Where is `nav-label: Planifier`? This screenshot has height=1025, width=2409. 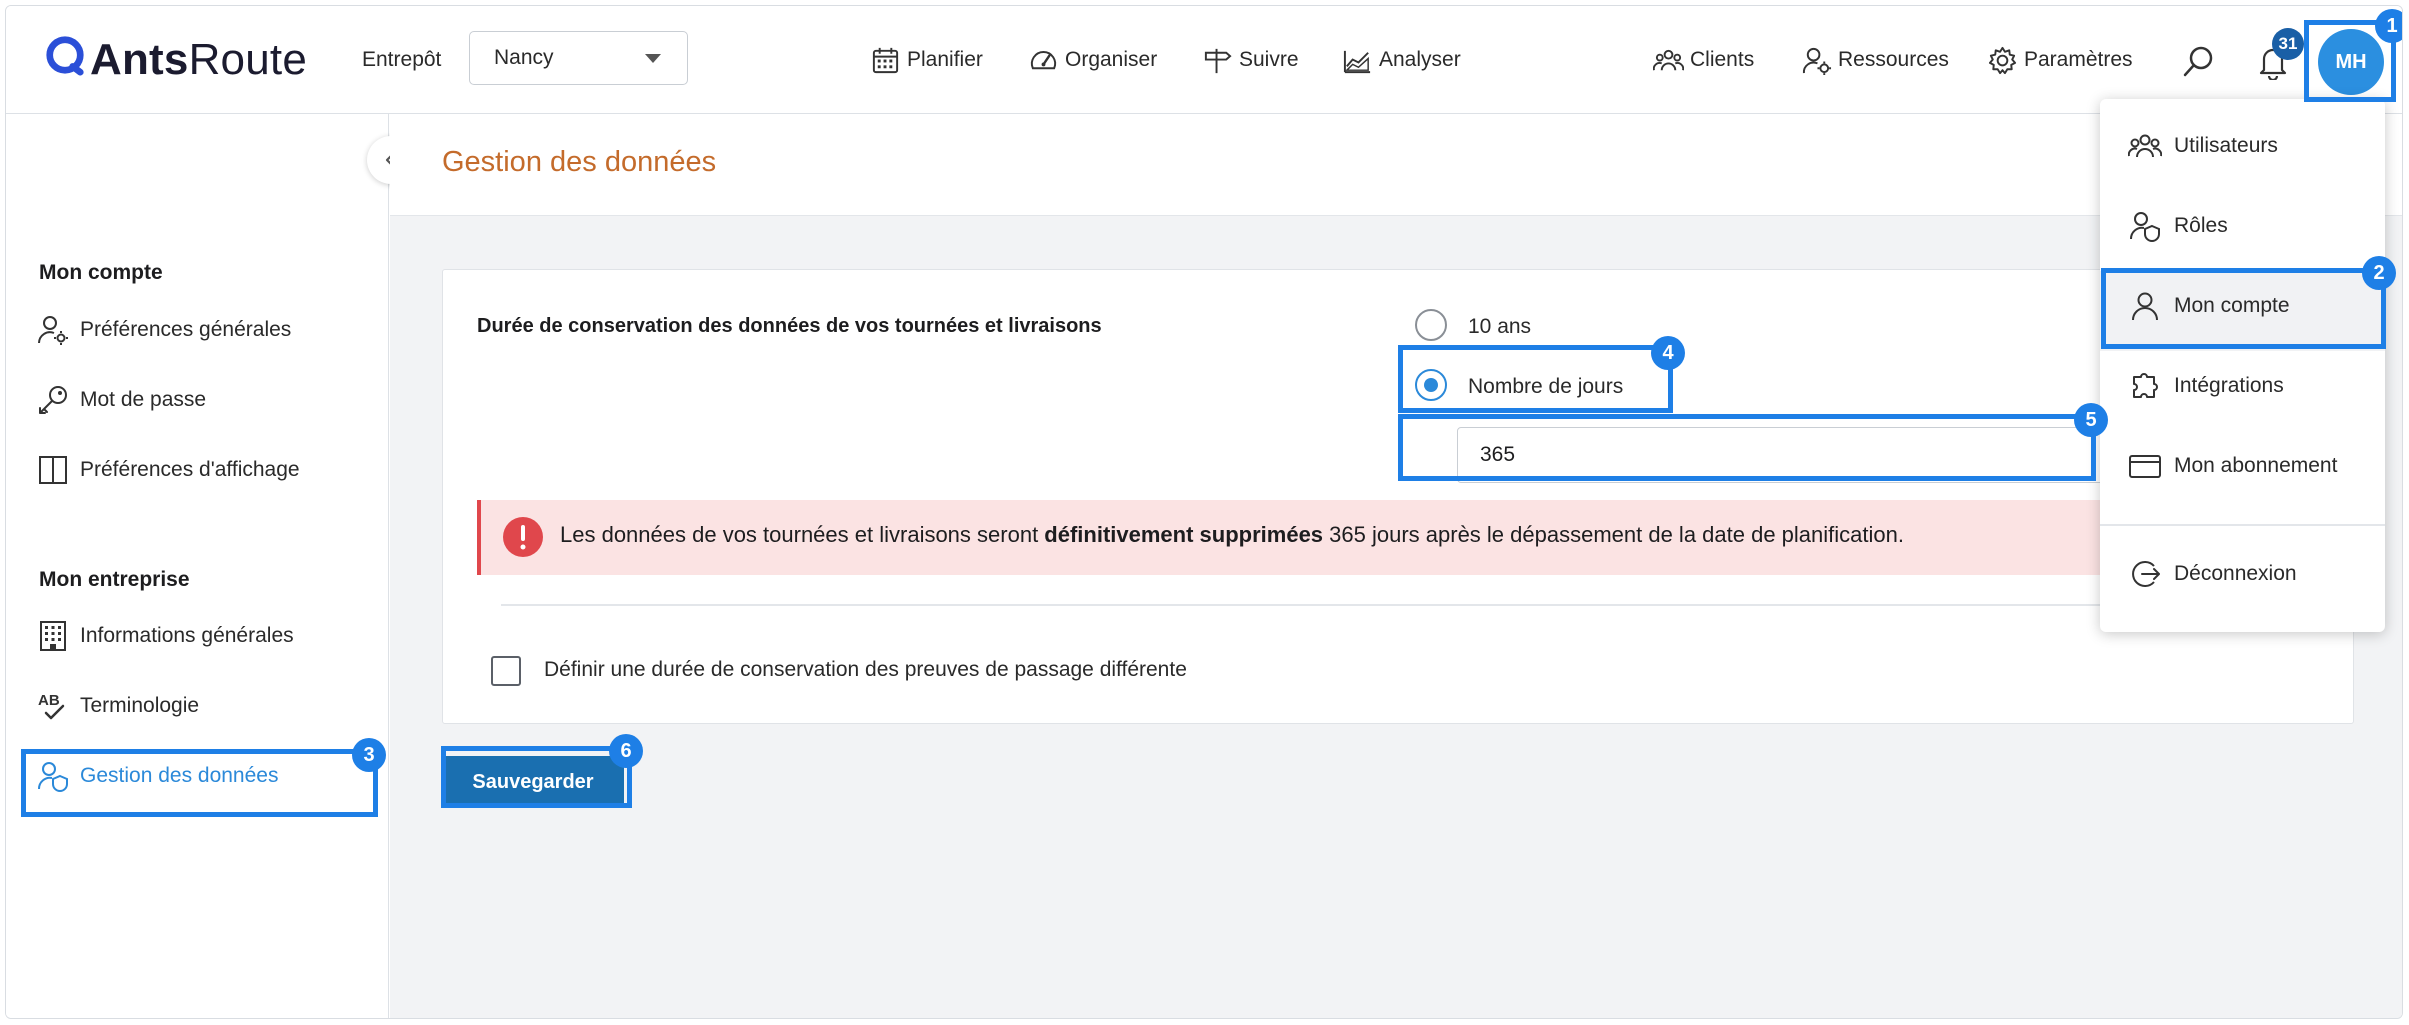
nav-label: Planifier is located at coordinates (945, 59).